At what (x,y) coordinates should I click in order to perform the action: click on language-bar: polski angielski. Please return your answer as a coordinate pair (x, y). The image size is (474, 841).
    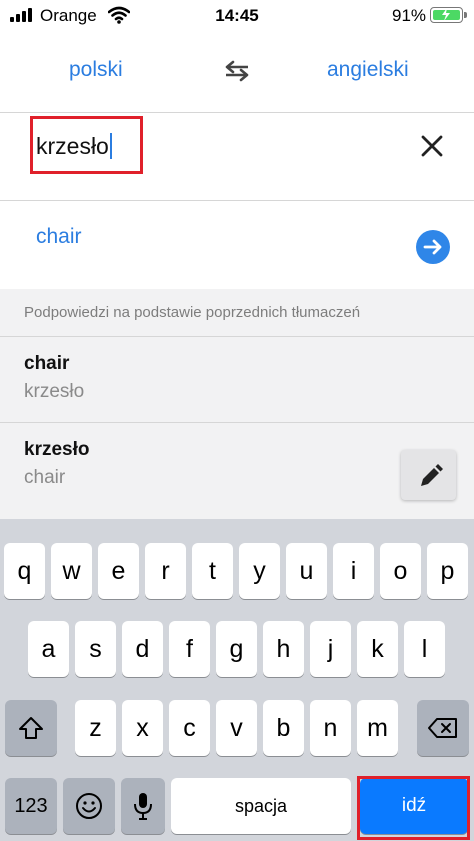
    Looking at the image, I should click on (237, 71).